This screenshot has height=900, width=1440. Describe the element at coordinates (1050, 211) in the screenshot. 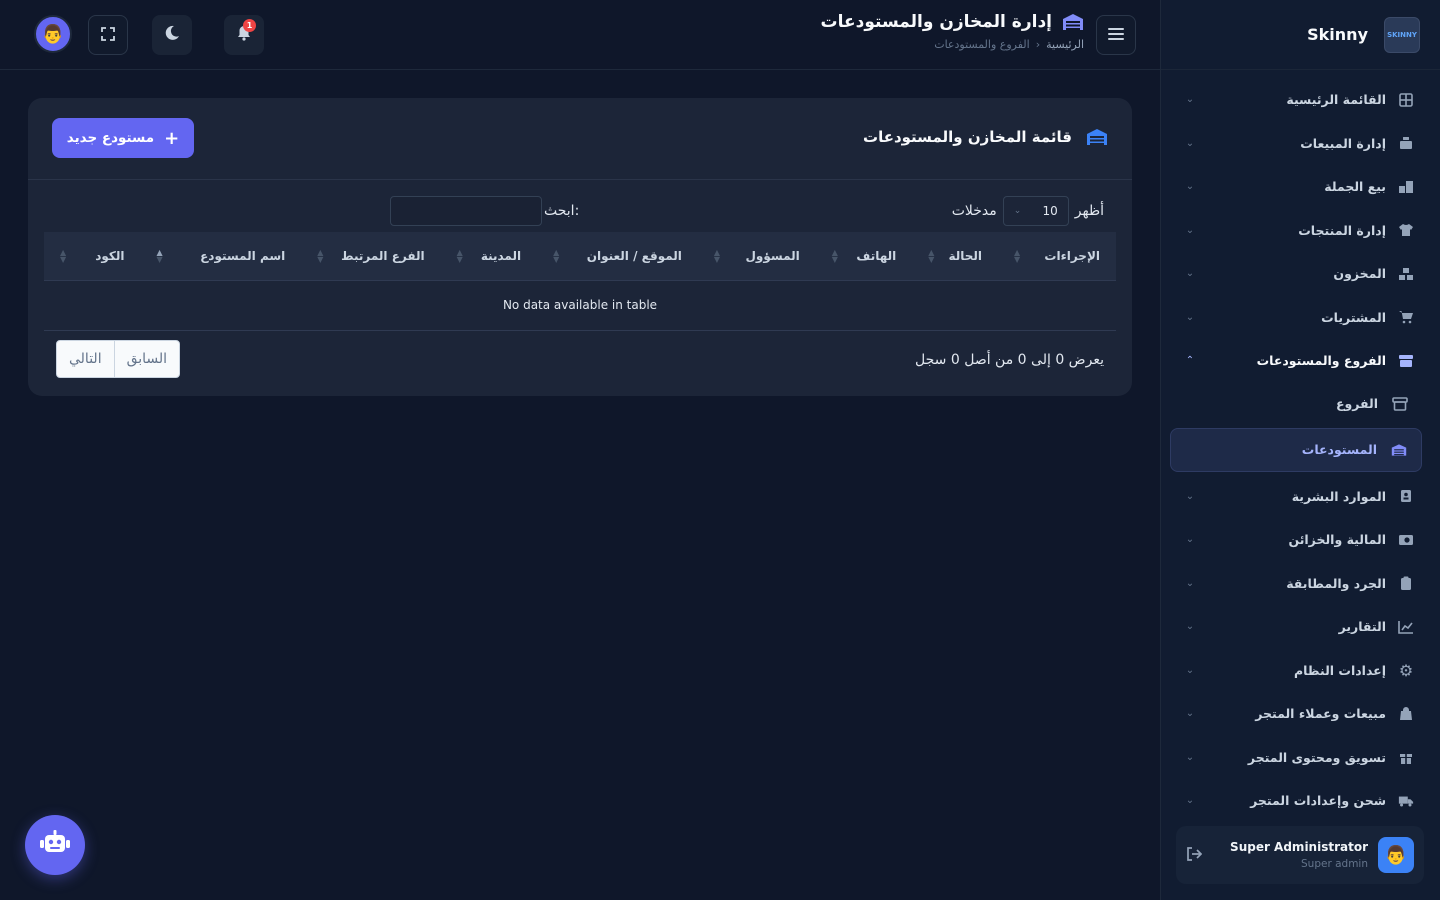

I see `page-length-value: 10` at that location.